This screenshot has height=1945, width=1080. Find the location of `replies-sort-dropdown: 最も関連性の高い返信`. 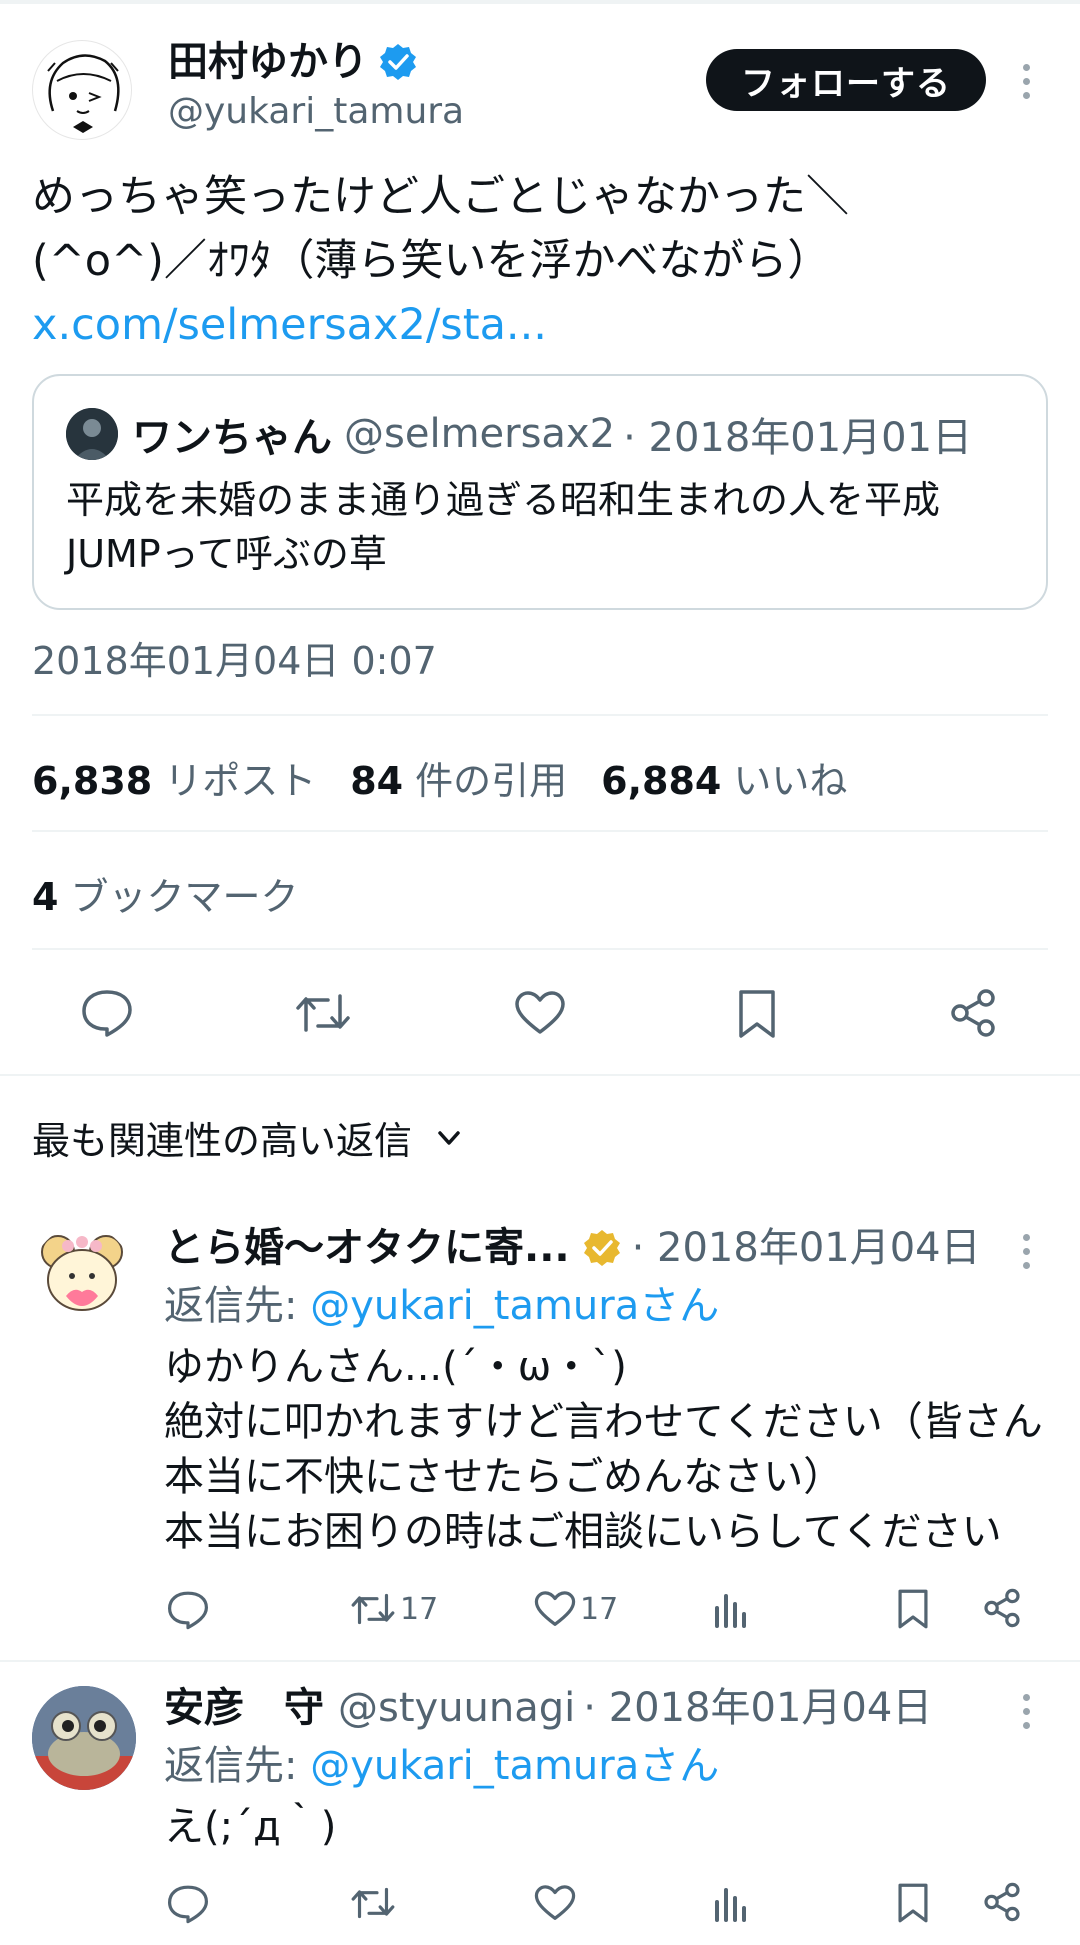

replies-sort-dropdown: 最も関連性の高い返信 is located at coordinates (249, 1137).